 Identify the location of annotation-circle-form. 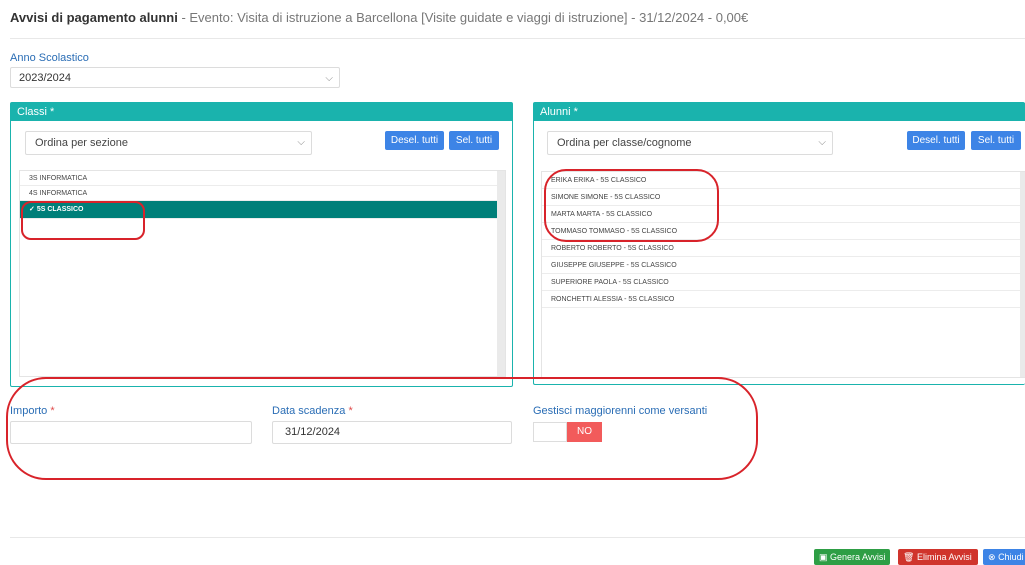
(382, 428).